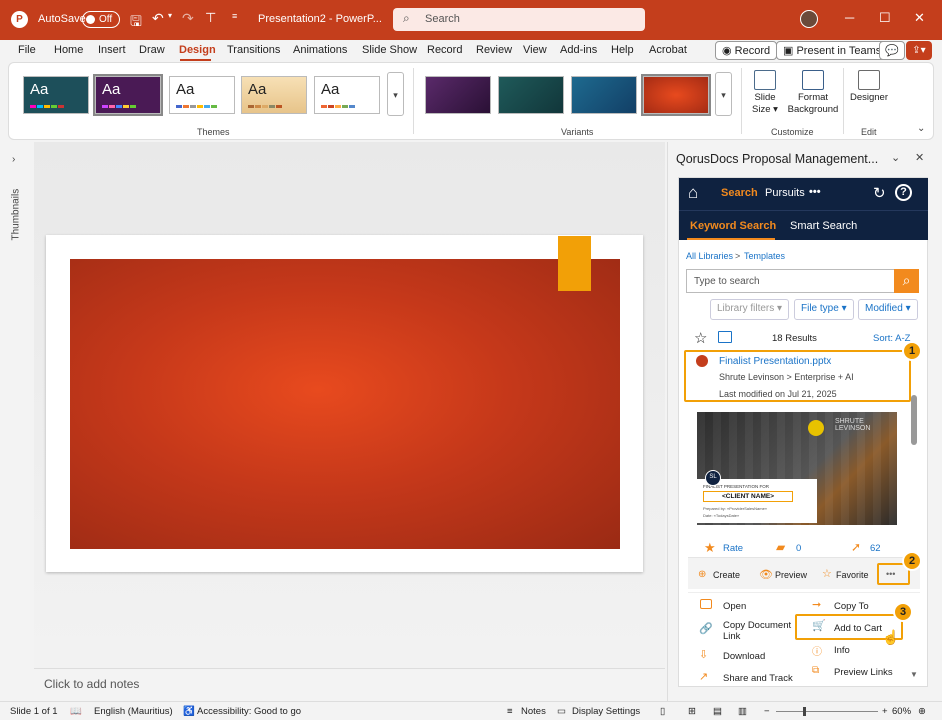  What do you see at coordinates (700, 338) in the screenshot?
I see `favorite-star-icon: ☆` at bounding box center [700, 338].